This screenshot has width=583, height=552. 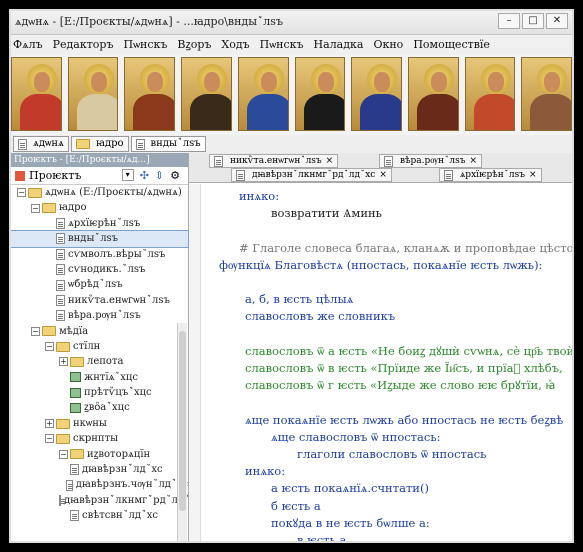 I want to click on tree-item: никѷта.енѡгѡнꙿлѕъ, so click(x=99, y=300).